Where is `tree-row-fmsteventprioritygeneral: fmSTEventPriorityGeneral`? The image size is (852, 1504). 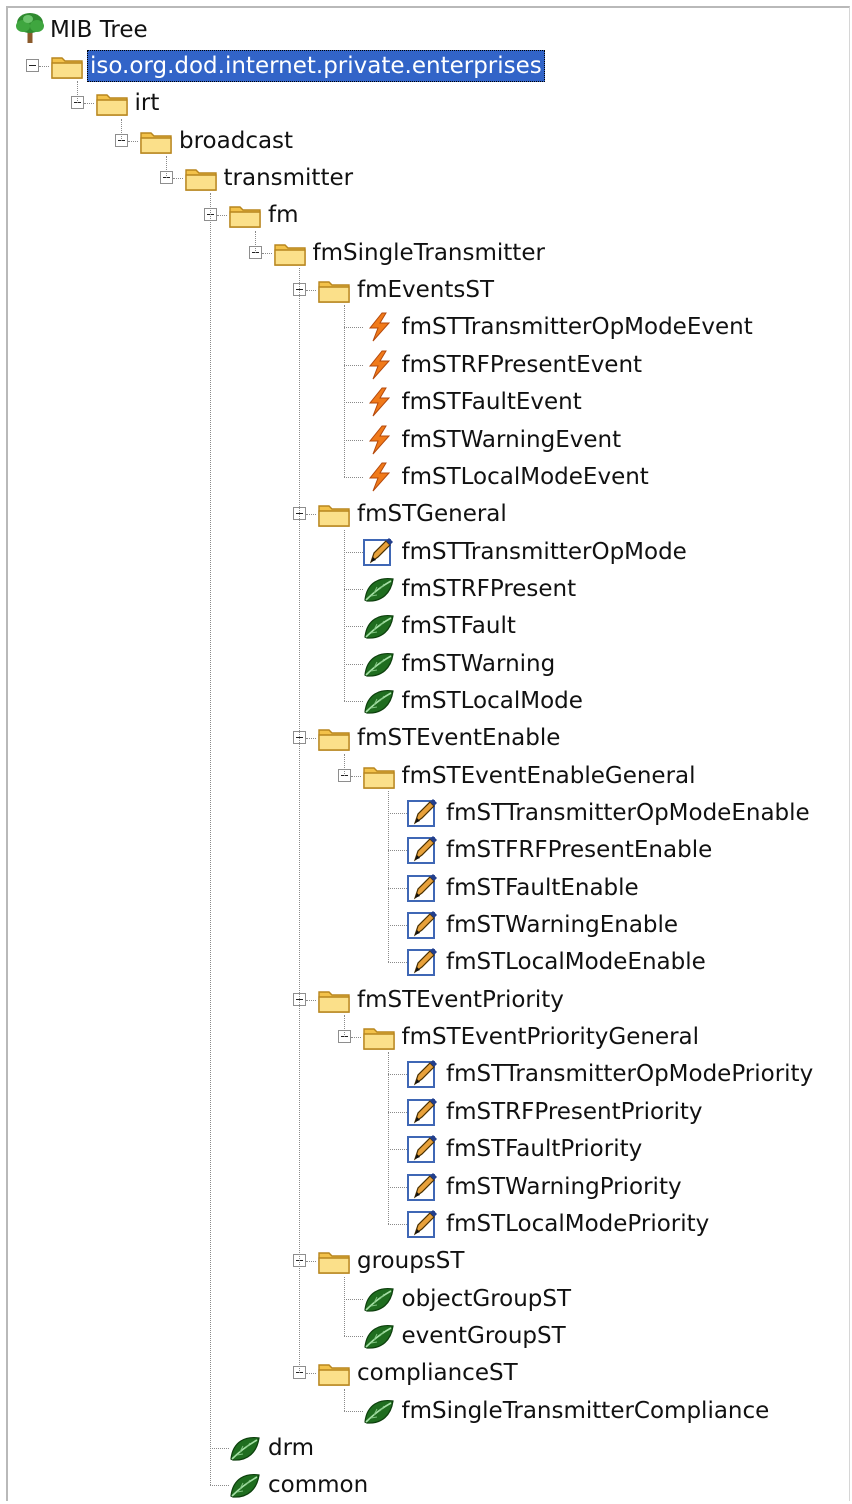 tree-row-fmsteventprioritygeneral: fmSTEventPriorityGeneral is located at coordinates (426, 1037).